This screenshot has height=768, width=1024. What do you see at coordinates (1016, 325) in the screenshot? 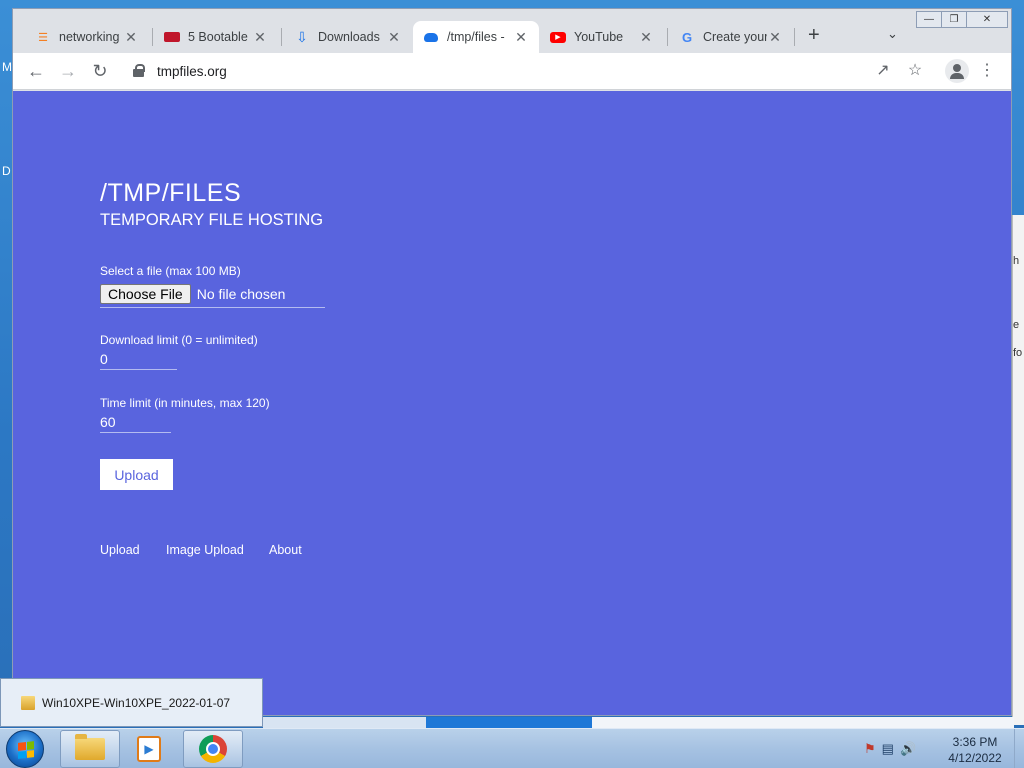
I see `background-window-text: e` at bounding box center [1016, 325].